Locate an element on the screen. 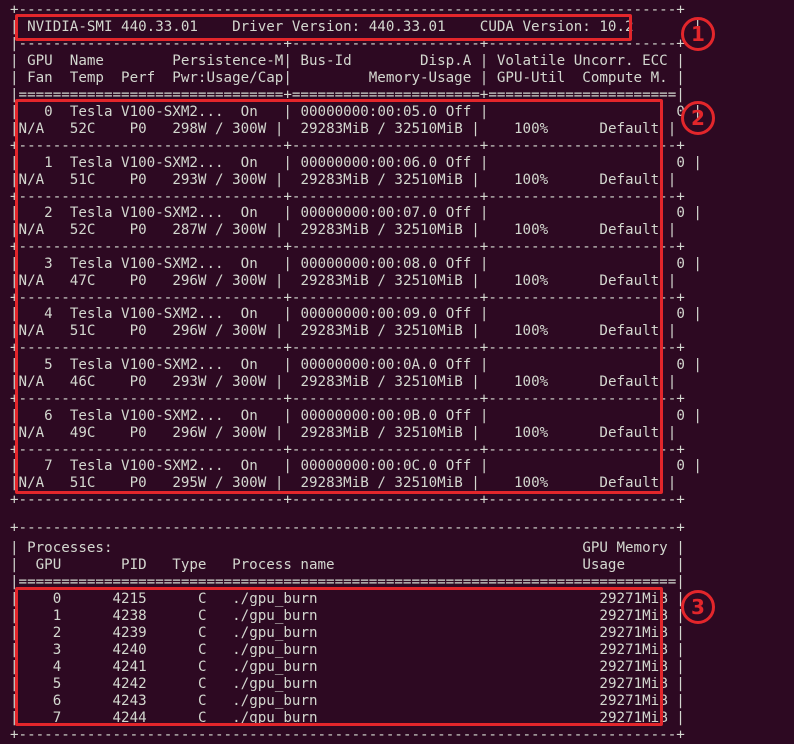 This screenshot has width=794, height=744. proc-header-line: | GPU PID Type Process name Usage | is located at coordinates (347, 565).